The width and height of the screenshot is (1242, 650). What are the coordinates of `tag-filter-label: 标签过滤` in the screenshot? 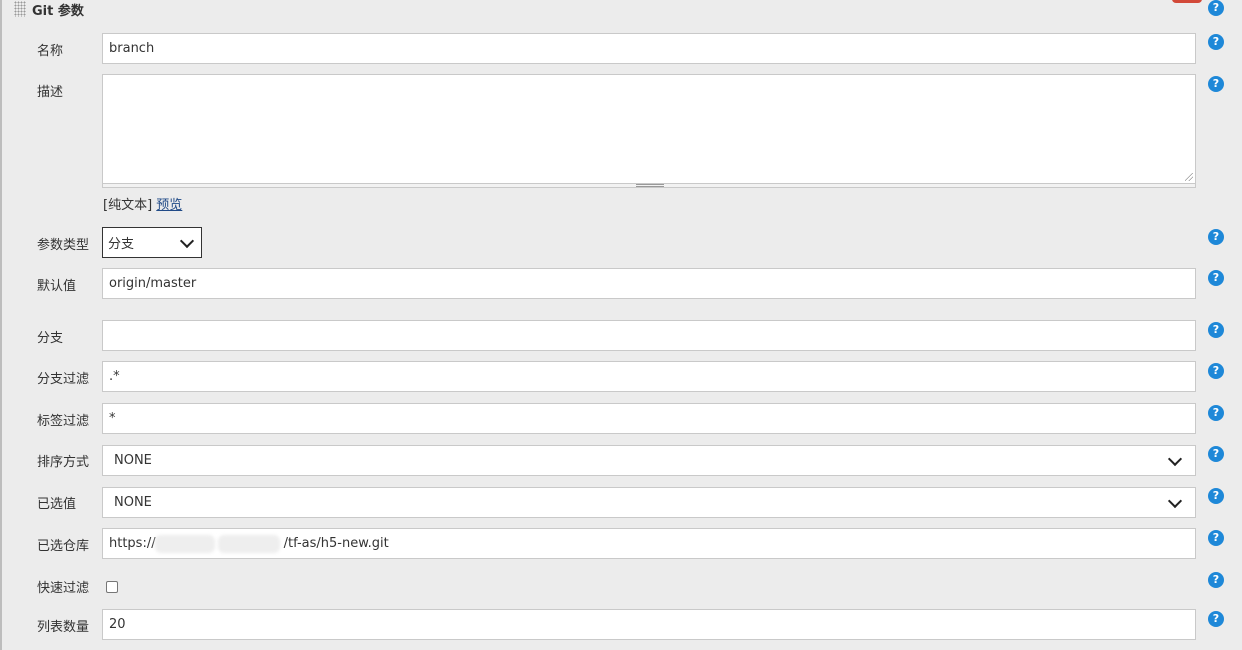 It's located at (63, 421).